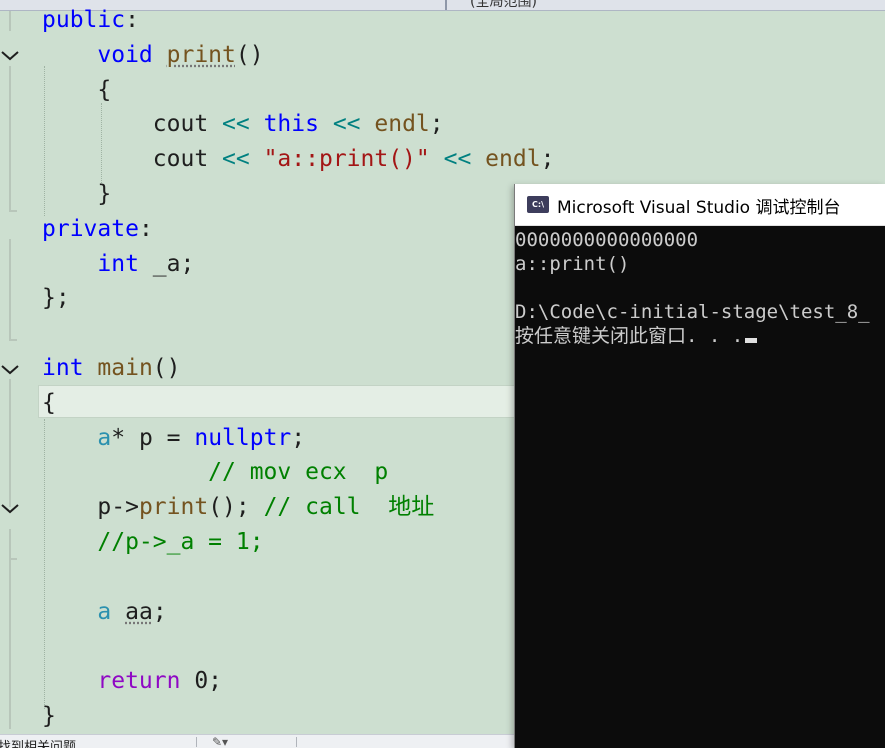 This screenshot has width=885, height=748. I want to click on current-line-highlight, so click(278, 401).